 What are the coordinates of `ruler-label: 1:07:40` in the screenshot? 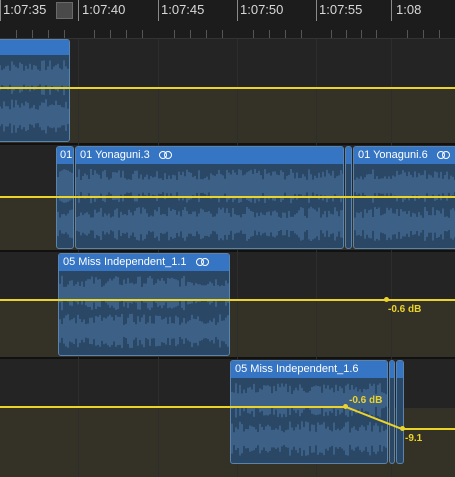 It's located at (104, 9).